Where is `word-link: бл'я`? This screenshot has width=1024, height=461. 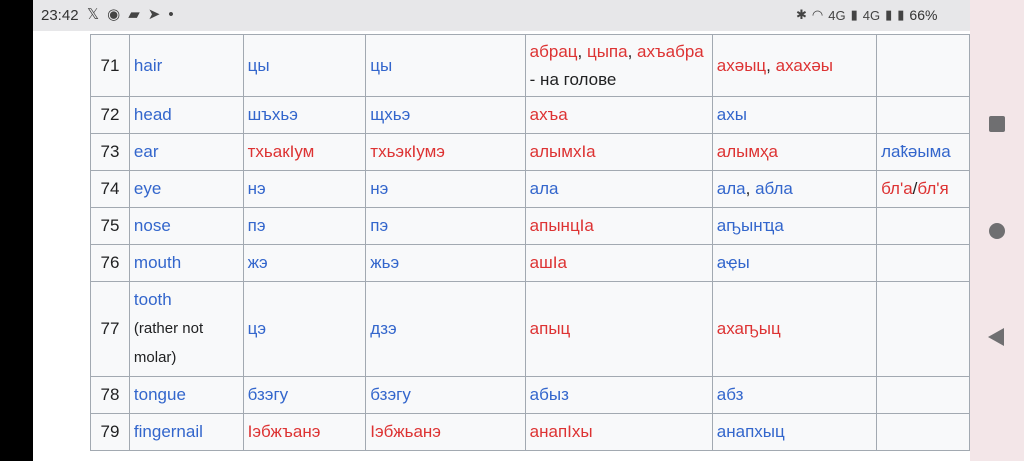
word-link: бл'я is located at coordinates (932, 188).